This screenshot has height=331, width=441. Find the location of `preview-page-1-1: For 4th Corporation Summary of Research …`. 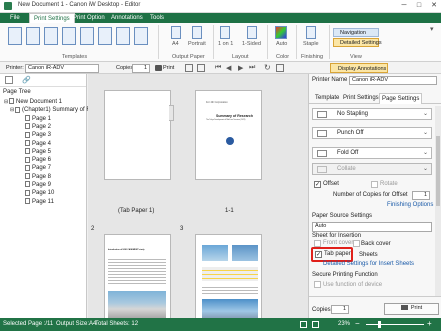

preview-page-1-1: For 4th Corporation Summary of Research … is located at coordinates (228, 135).